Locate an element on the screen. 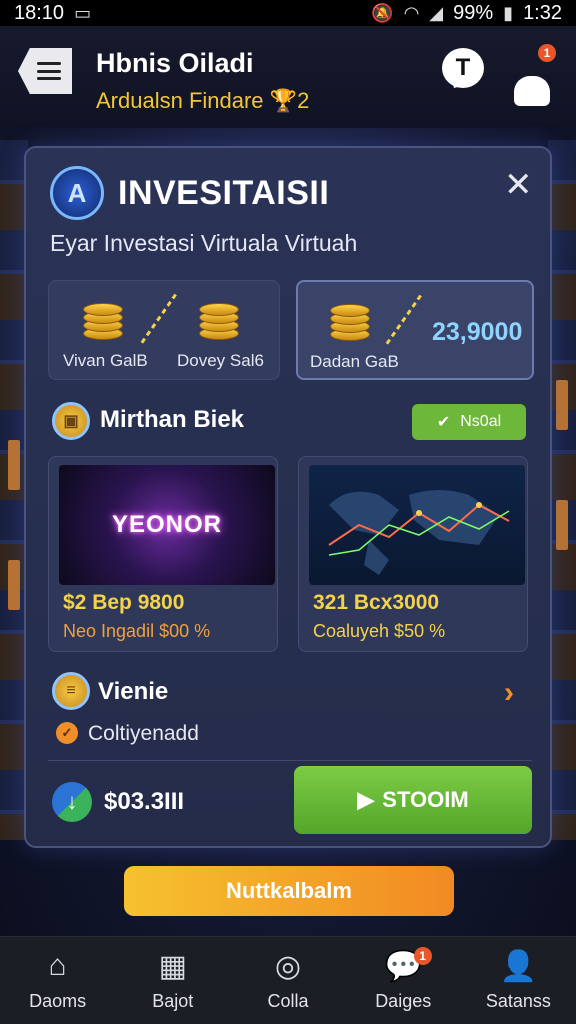 This screenshot has width=576, height=1024. bag-icon: ▦ is located at coordinates (172, 966).